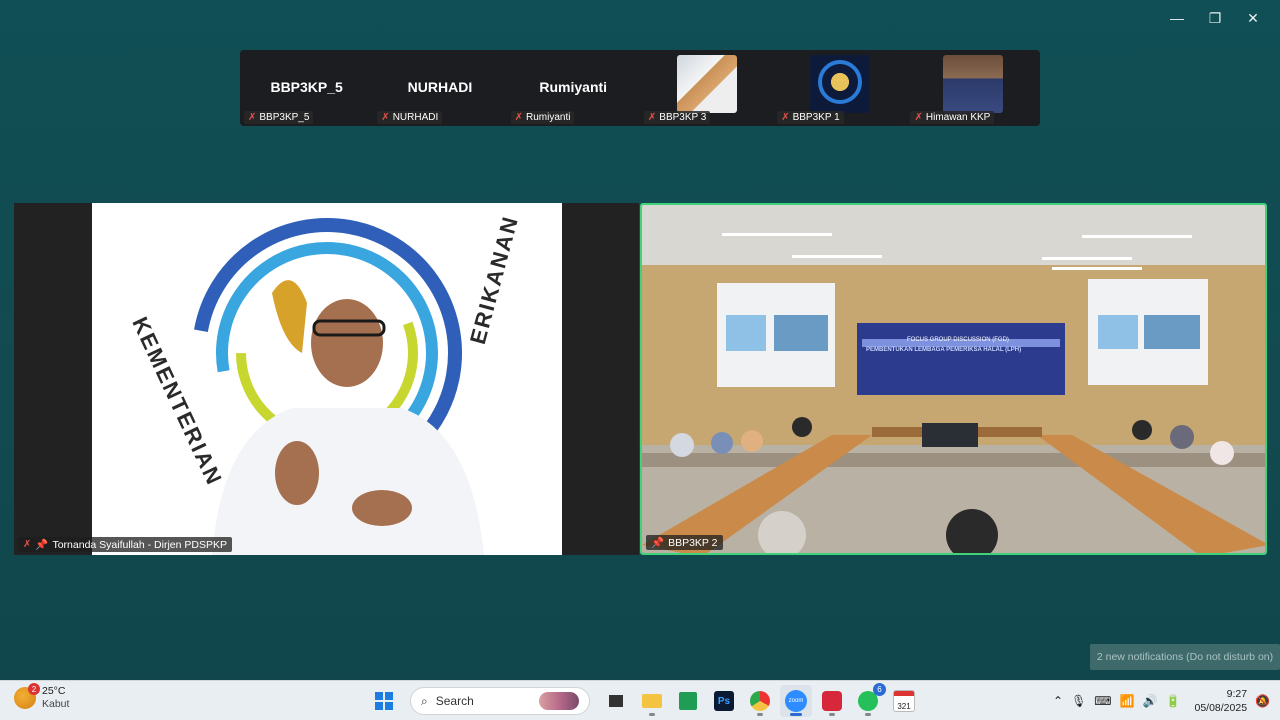 The width and height of the screenshot is (1280, 720). Describe the element at coordinates (1220, 701) in the screenshot. I see `clock: 9:27 05/08/2025` at that location.